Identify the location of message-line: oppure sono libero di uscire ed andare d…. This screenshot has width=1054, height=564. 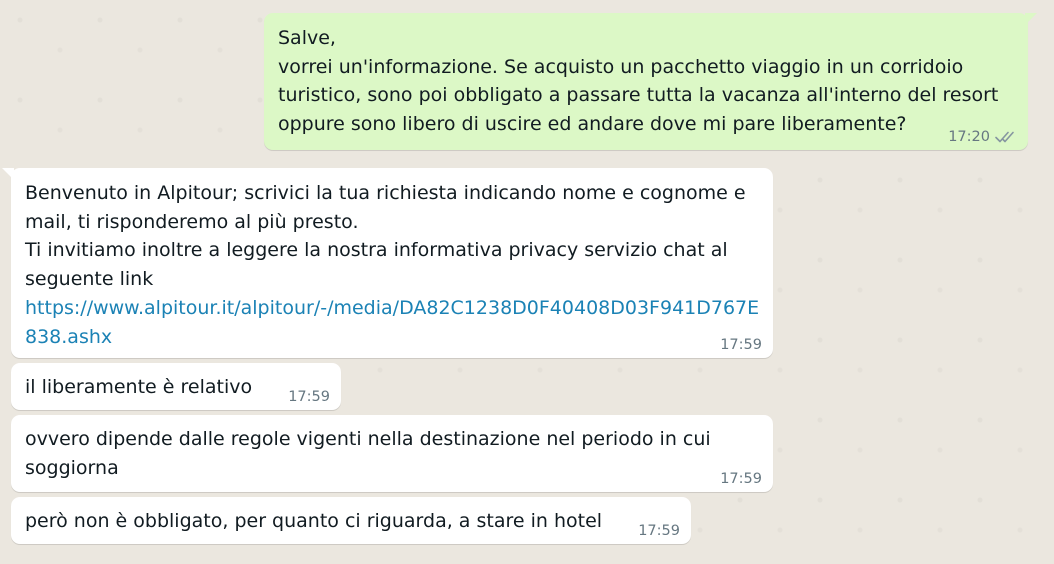
(592, 124).